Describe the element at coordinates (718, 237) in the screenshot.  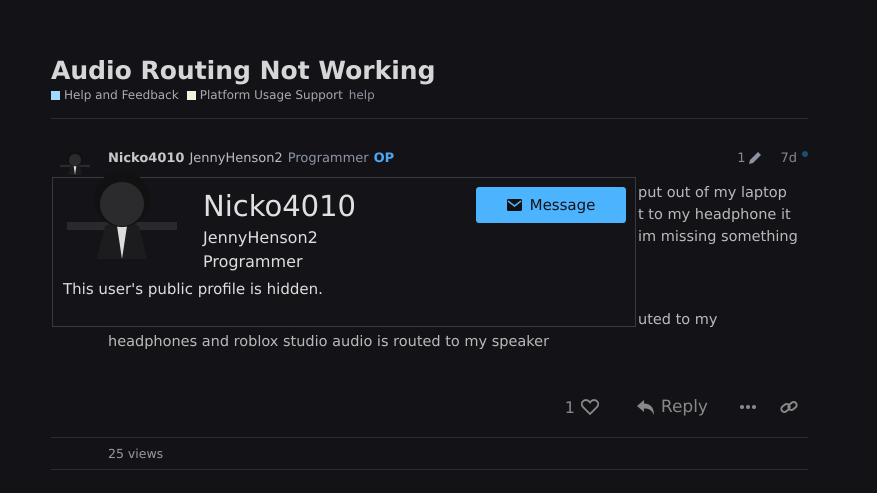
I see `post-text-line: im missing something` at that location.